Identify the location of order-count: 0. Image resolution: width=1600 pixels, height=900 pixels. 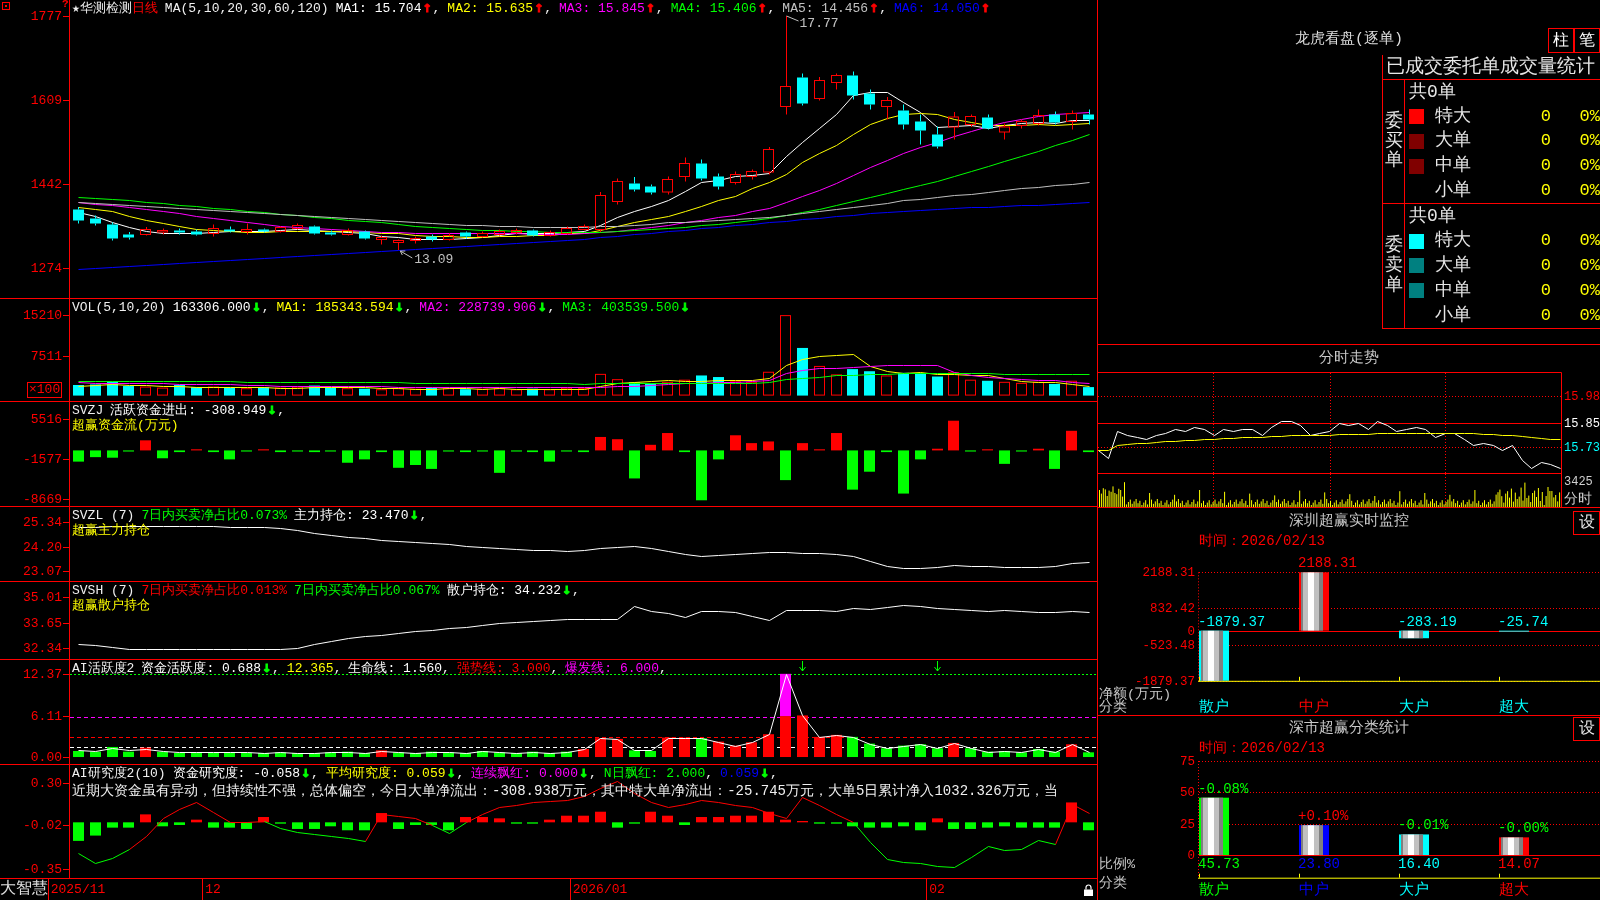
(1545, 141).